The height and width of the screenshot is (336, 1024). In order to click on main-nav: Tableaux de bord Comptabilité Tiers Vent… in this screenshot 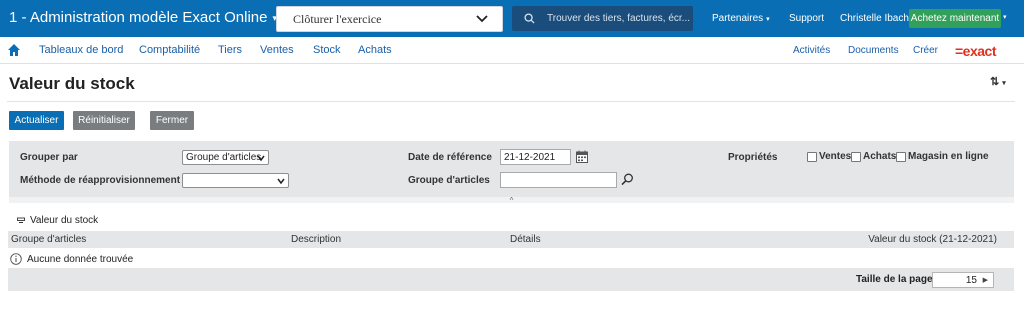, I will do `click(512, 50)`.